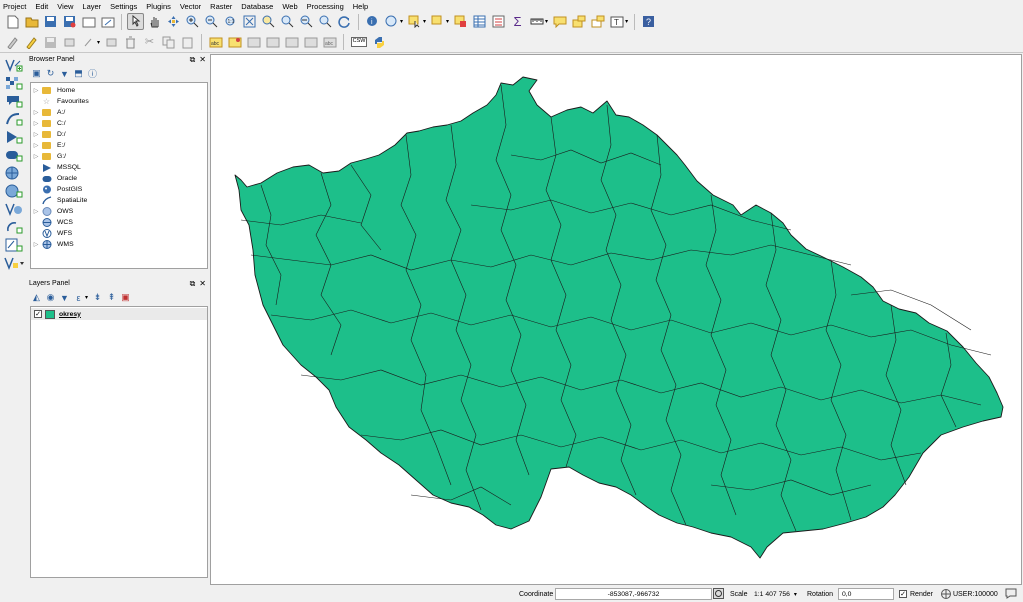 This screenshot has height=602, width=1023. Describe the element at coordinates (946, 595) in the screenshot. I see `crs-globe-icon` at that location.